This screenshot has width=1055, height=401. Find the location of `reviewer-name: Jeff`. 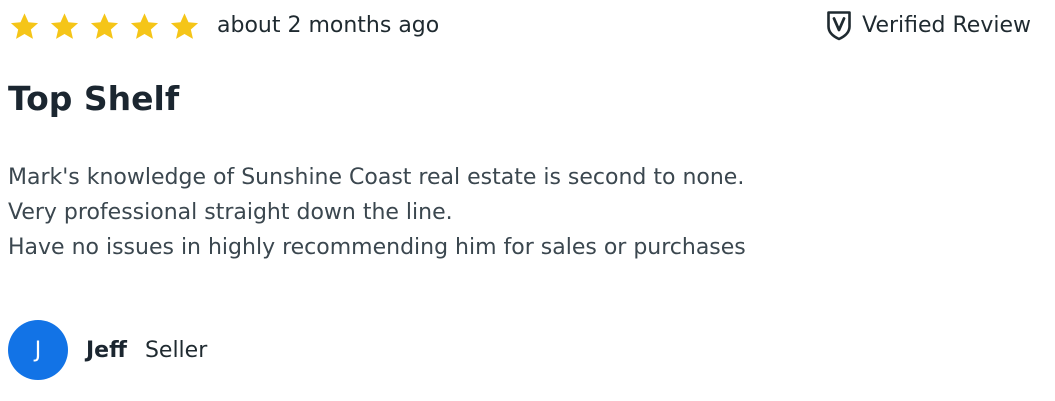

reviewer-name: Jeff is located at coordinates (106, 350).